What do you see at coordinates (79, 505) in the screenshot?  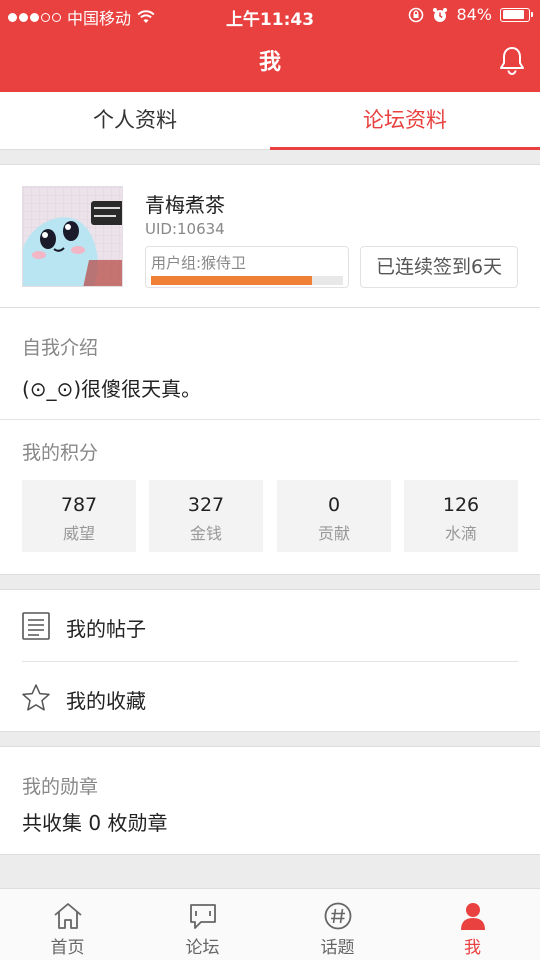 I see `stat-value: 787` at bounding box center [79, 505].